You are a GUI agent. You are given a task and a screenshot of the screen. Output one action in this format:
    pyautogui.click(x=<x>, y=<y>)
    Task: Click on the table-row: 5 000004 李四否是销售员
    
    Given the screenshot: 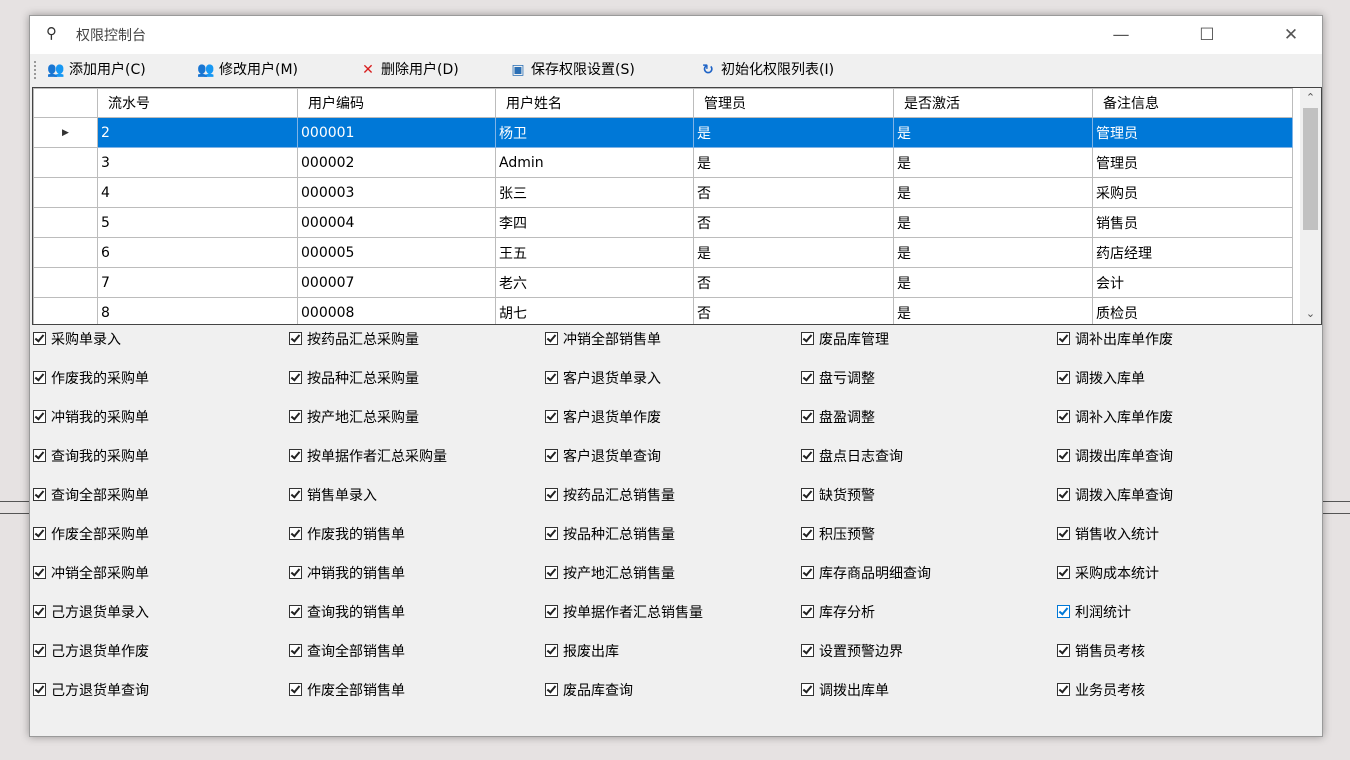 What is the action you would take?
    pyautogui.click(x=663, y=222)
    